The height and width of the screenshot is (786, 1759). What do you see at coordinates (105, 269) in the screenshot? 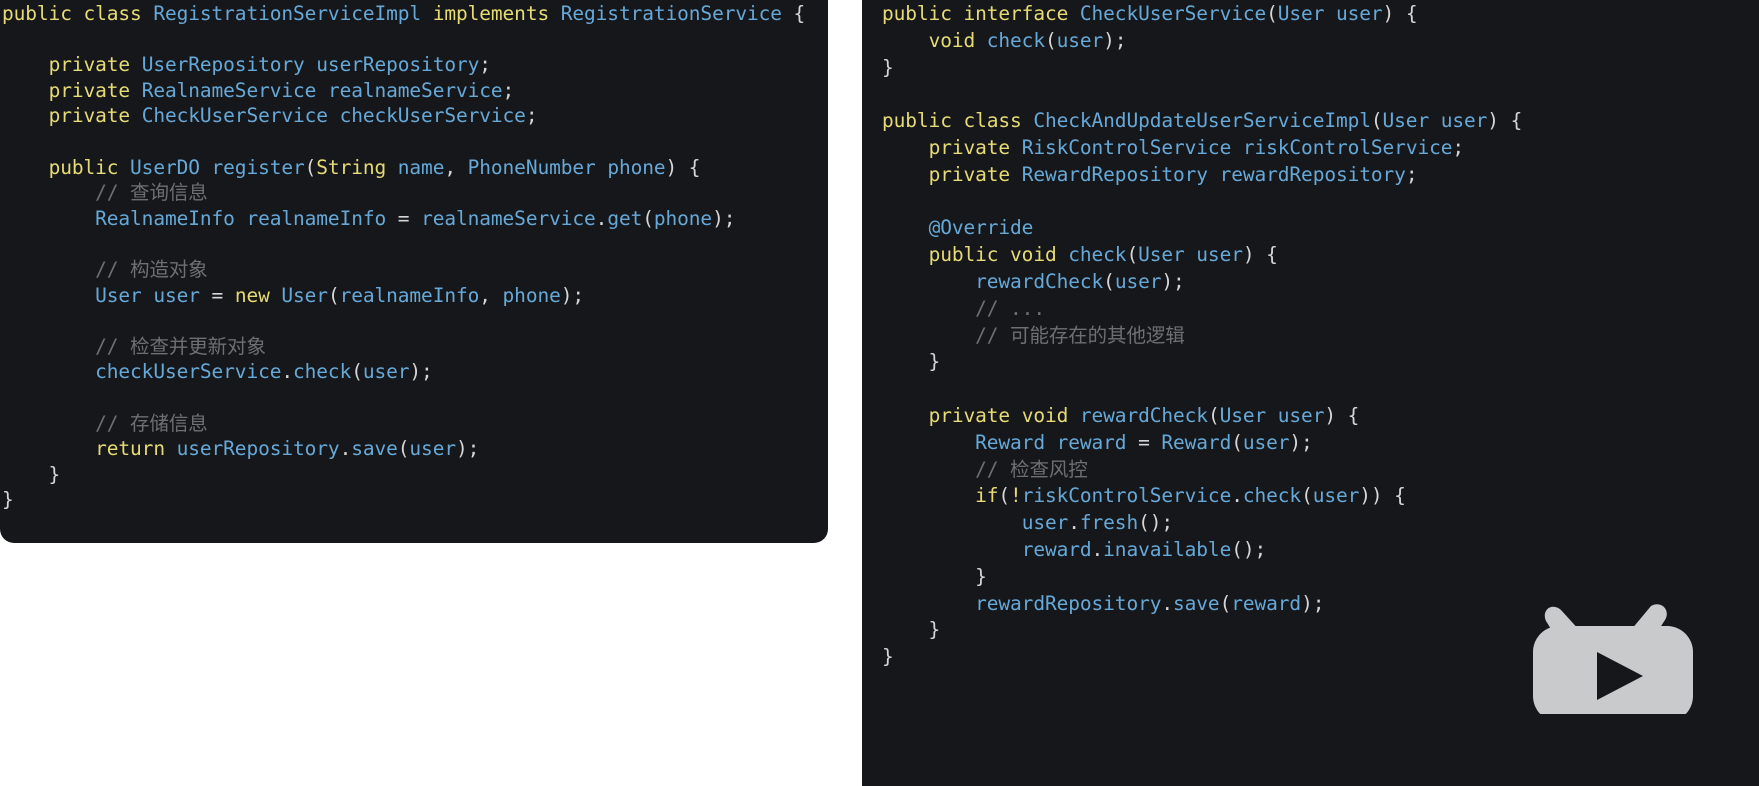
I see `code-token: // 构造对象` at bounding box center [105, 269].